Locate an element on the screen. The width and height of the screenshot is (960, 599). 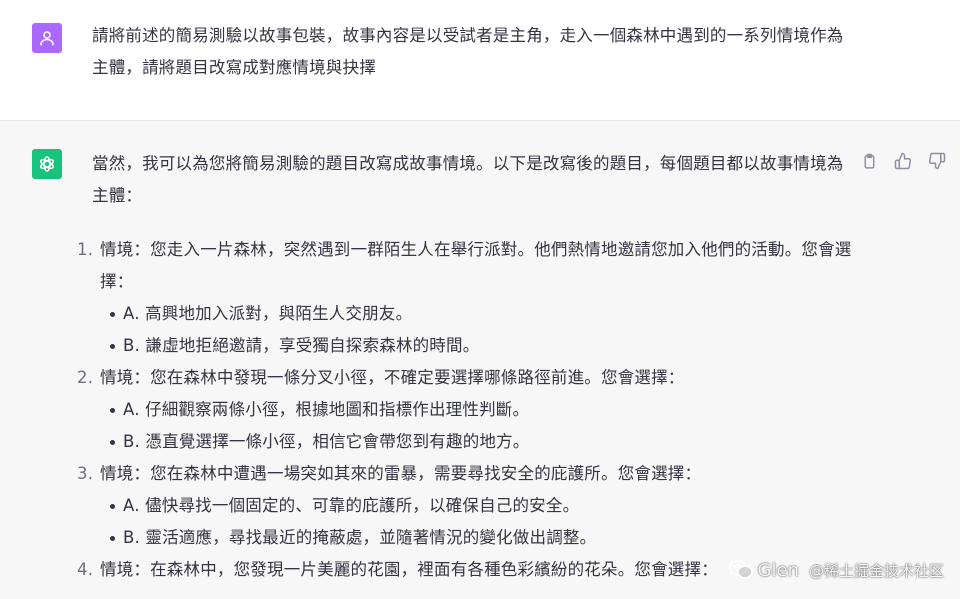
thumbs-up-icon is located at coordinates (903, 161).